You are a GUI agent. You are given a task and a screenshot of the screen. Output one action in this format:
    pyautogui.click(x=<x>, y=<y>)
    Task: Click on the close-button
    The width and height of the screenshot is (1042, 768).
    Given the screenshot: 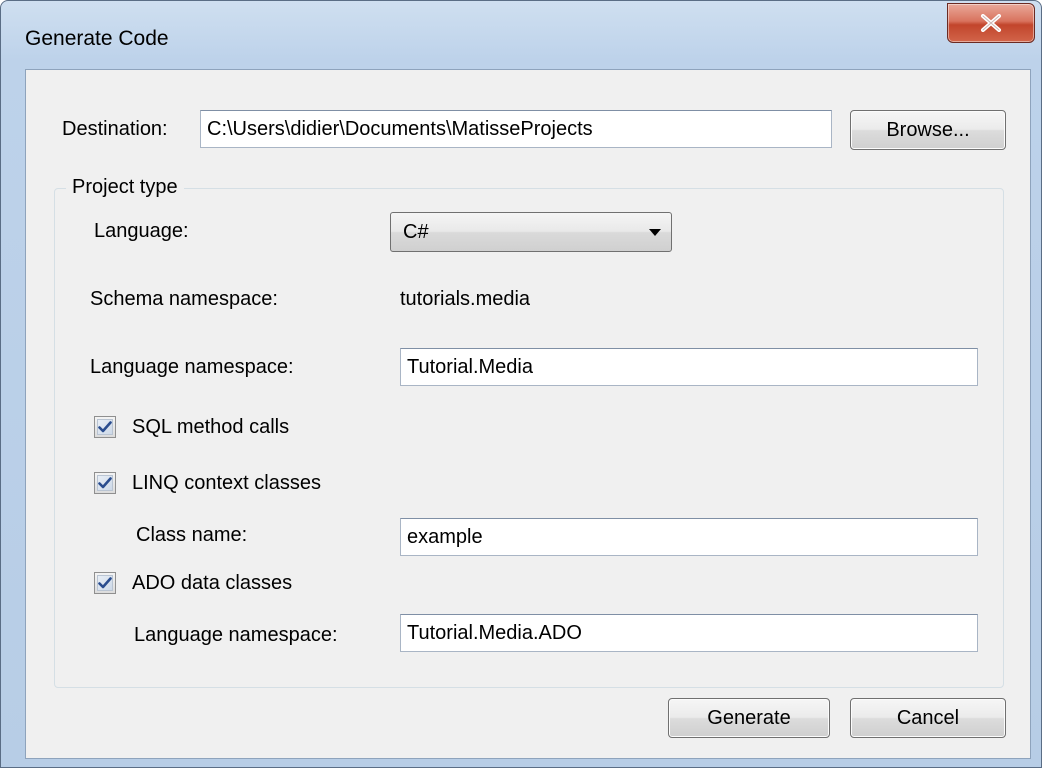 What is the action you would take?
    pyautogui.click(x=991, y=23)
    